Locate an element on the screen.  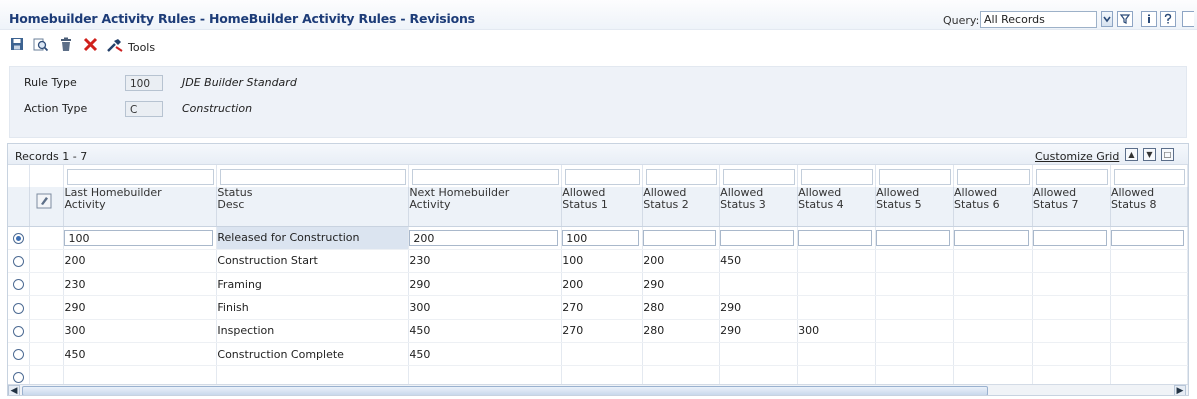
table-row: 300 Inspection 450 270 280 290 300 is located at coordinates (598, 331).